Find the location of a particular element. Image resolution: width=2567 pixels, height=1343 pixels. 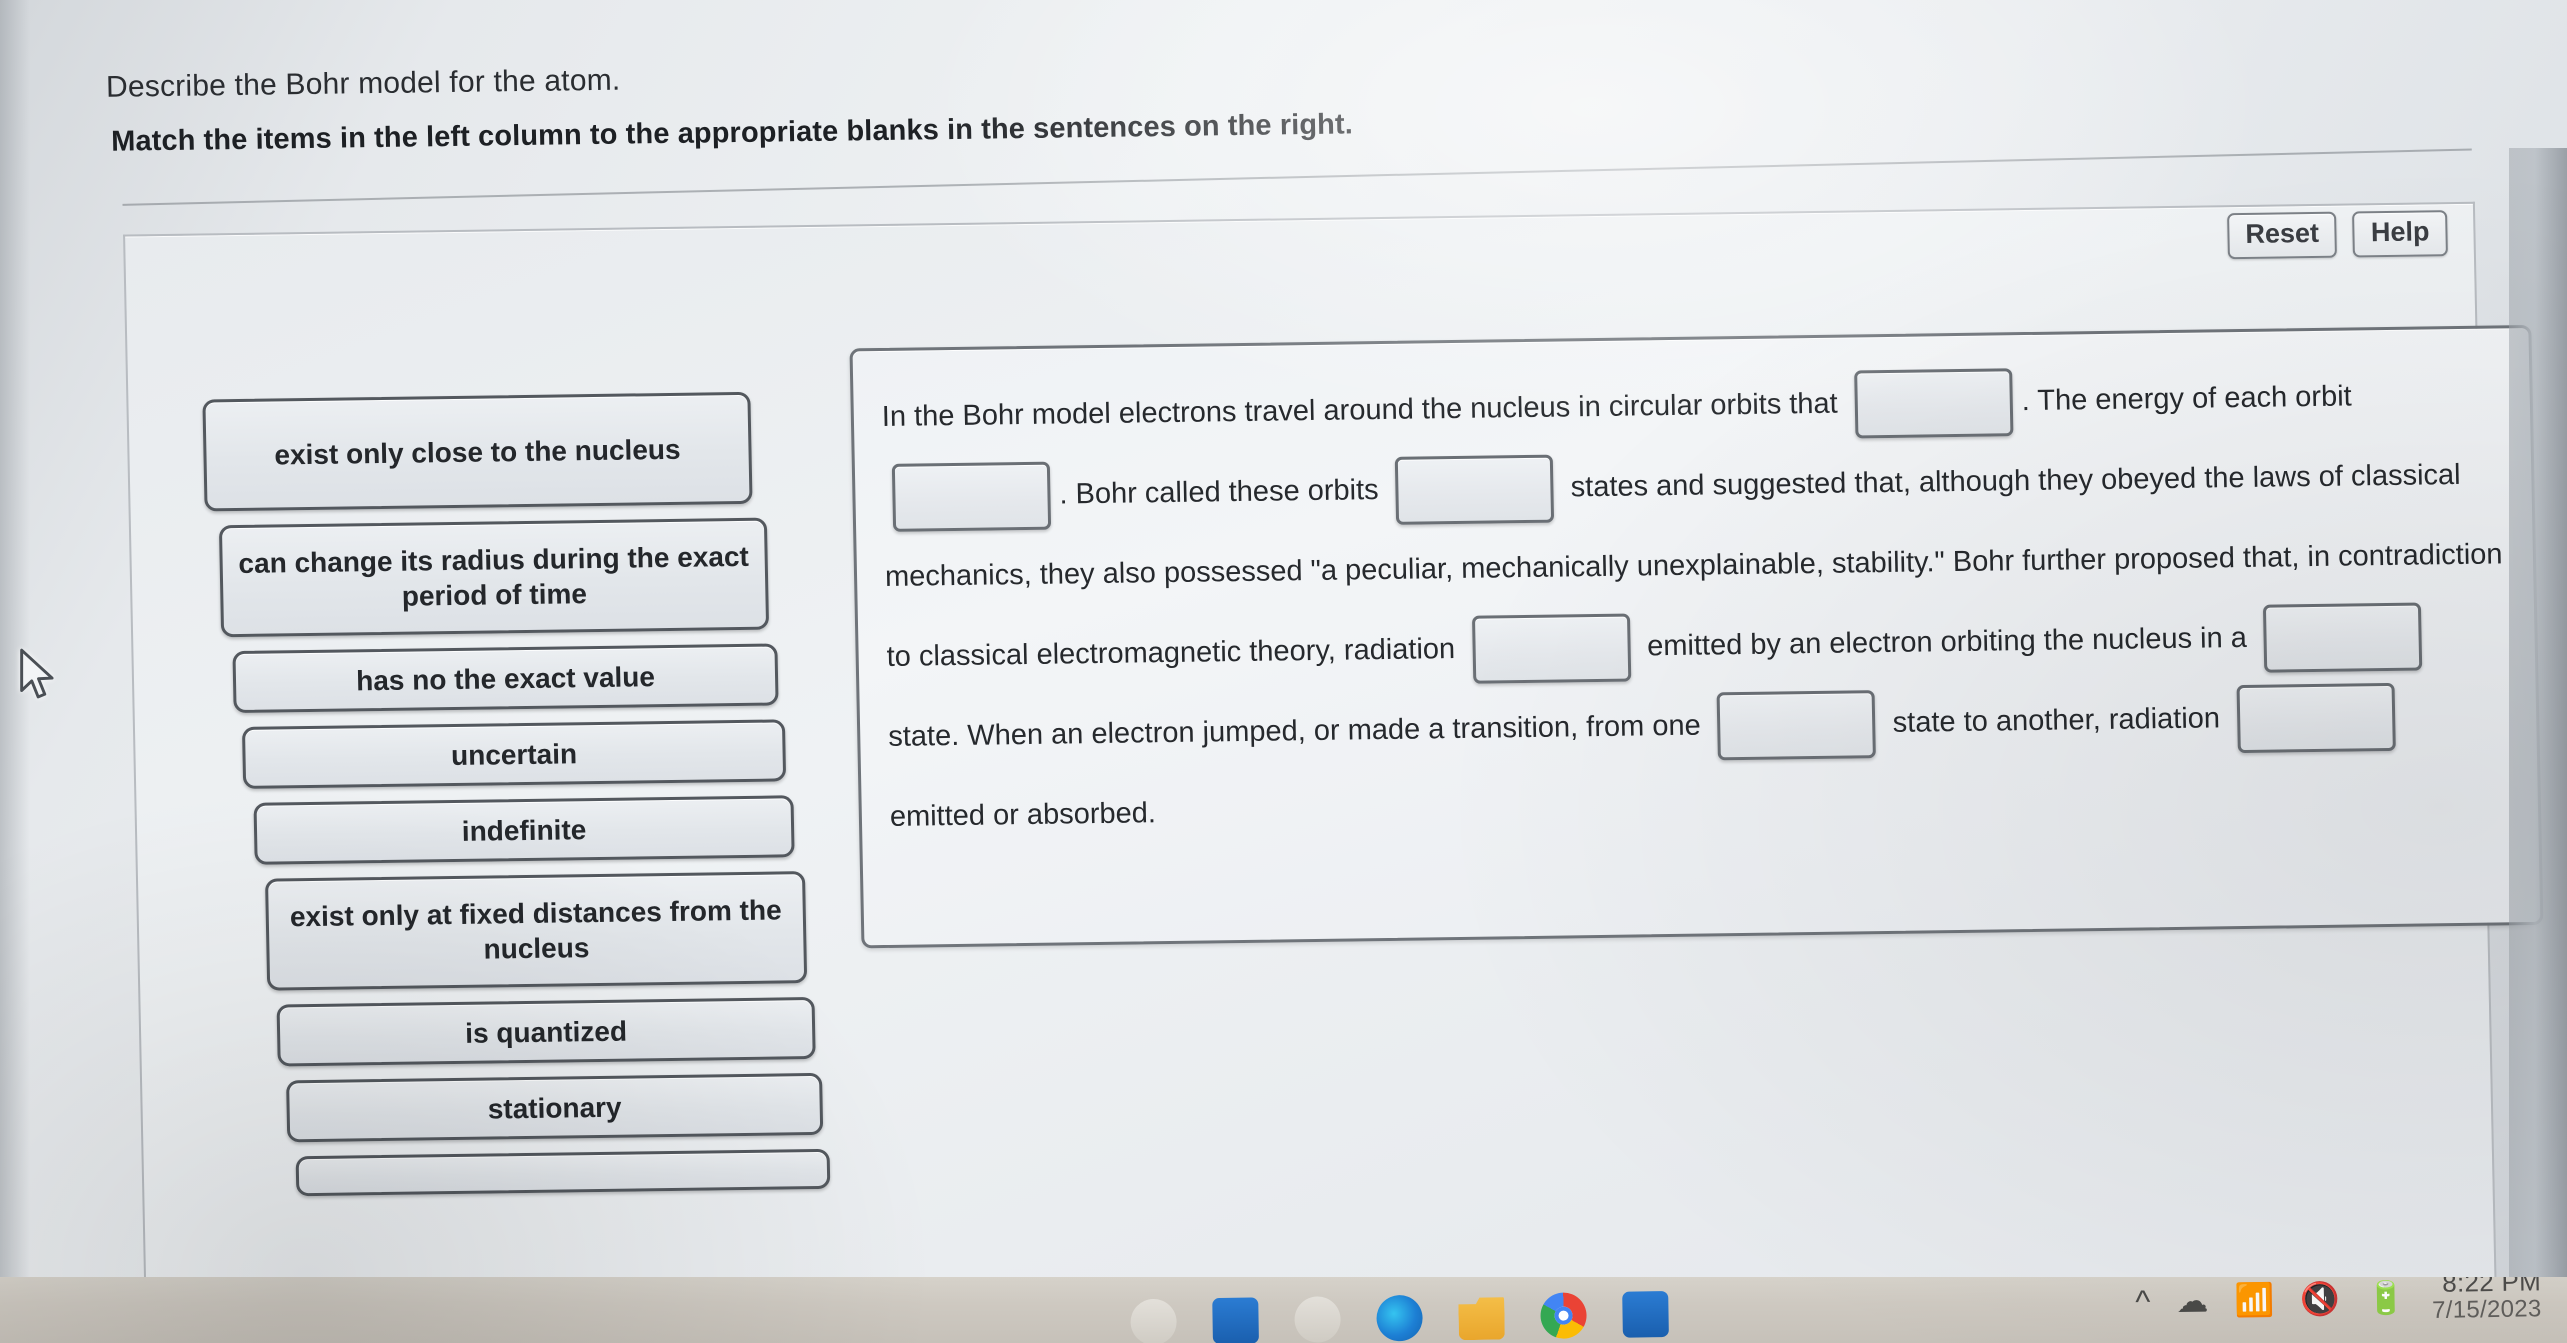

word-icon is located at coordinates (1645, 1314).